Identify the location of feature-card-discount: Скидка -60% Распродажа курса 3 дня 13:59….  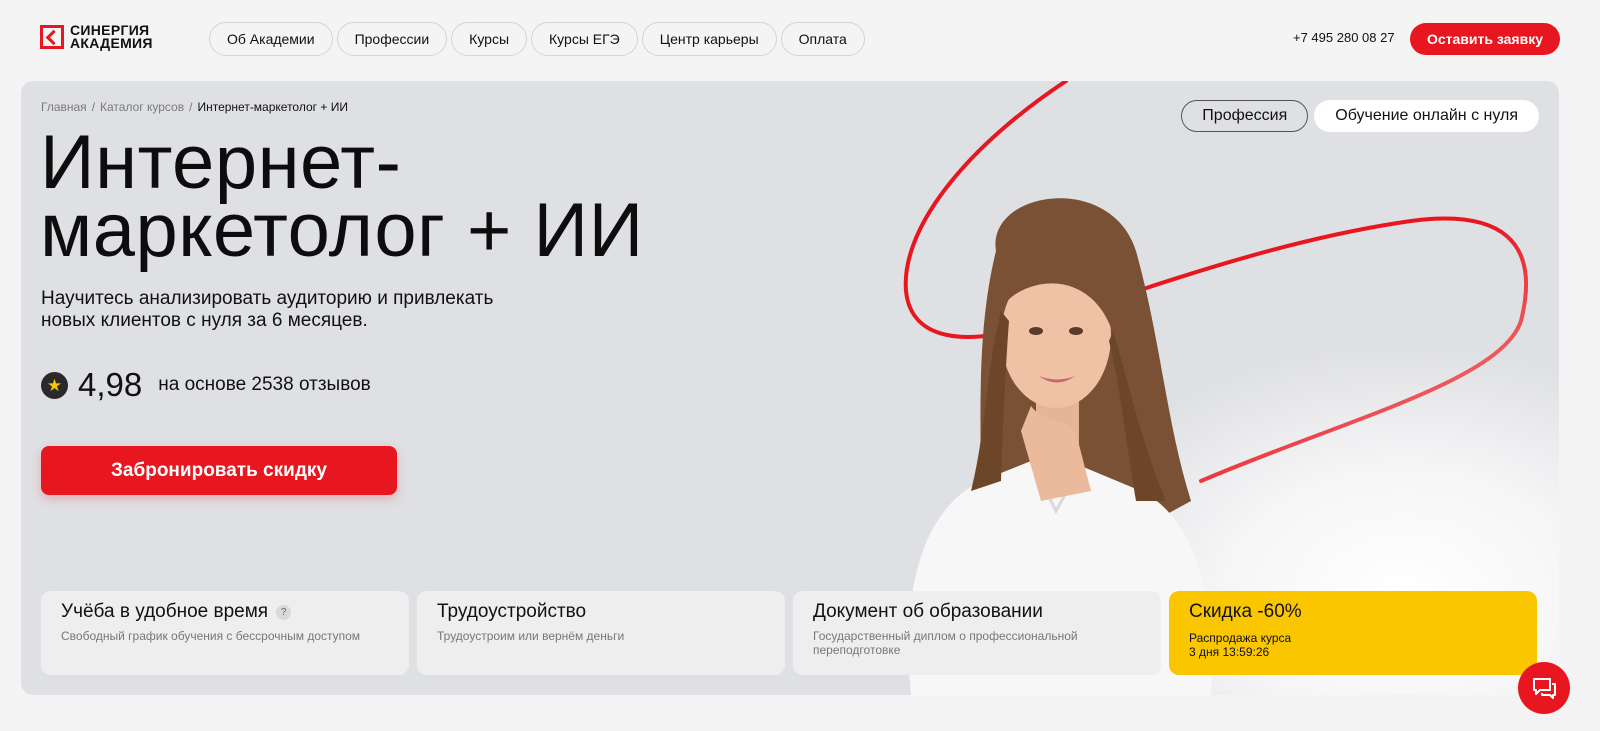
(1353, 633).